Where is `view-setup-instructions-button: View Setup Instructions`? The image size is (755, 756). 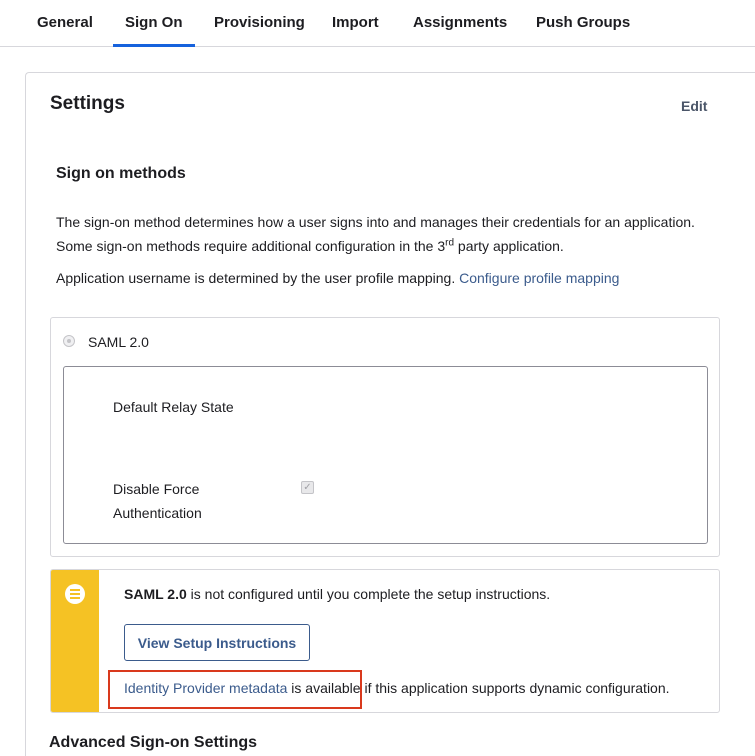
view-setup-instructions-button: View Setup Instructions is located at coordinates (217, 642).